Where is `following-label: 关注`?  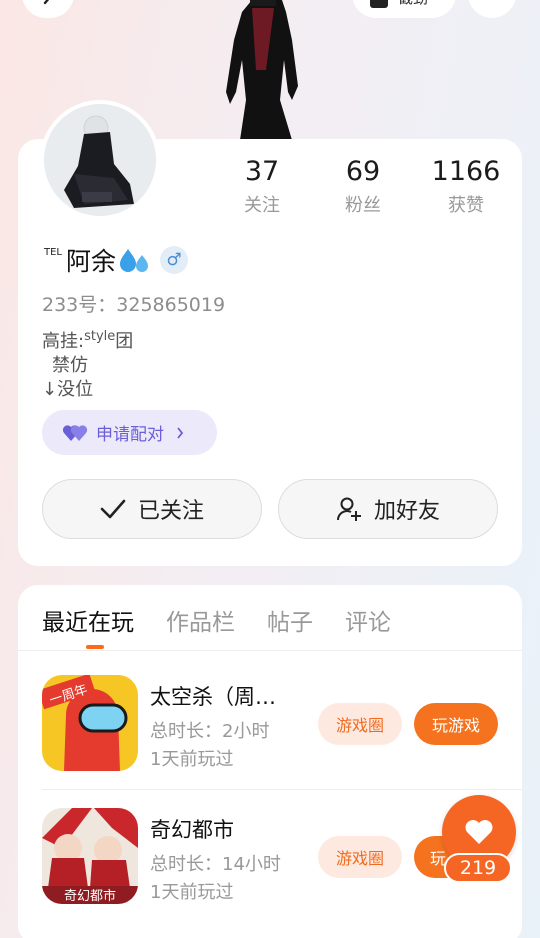
following-label: 关注 is located at coordinates (262, 205).